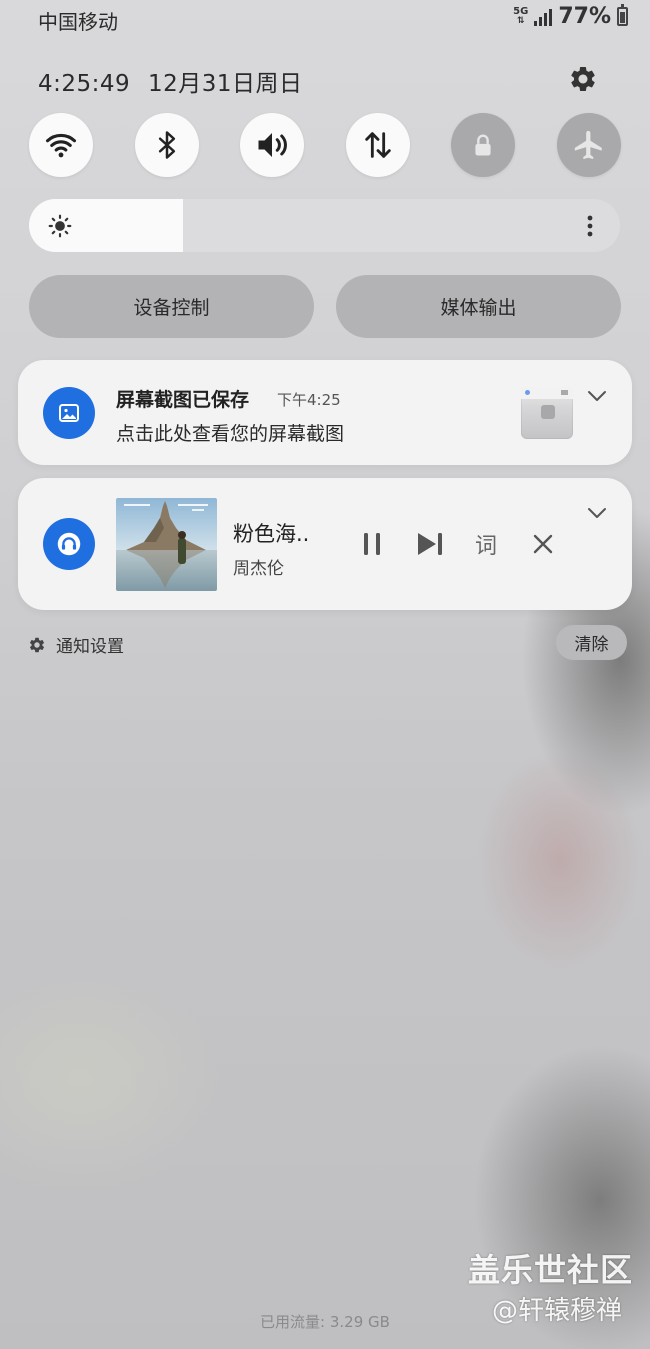 The image size is (650, 1349). What do you see at coordinates (325, 145) in the screenshot?
I see `quick-settings-row` at bounding box center [325, 145].